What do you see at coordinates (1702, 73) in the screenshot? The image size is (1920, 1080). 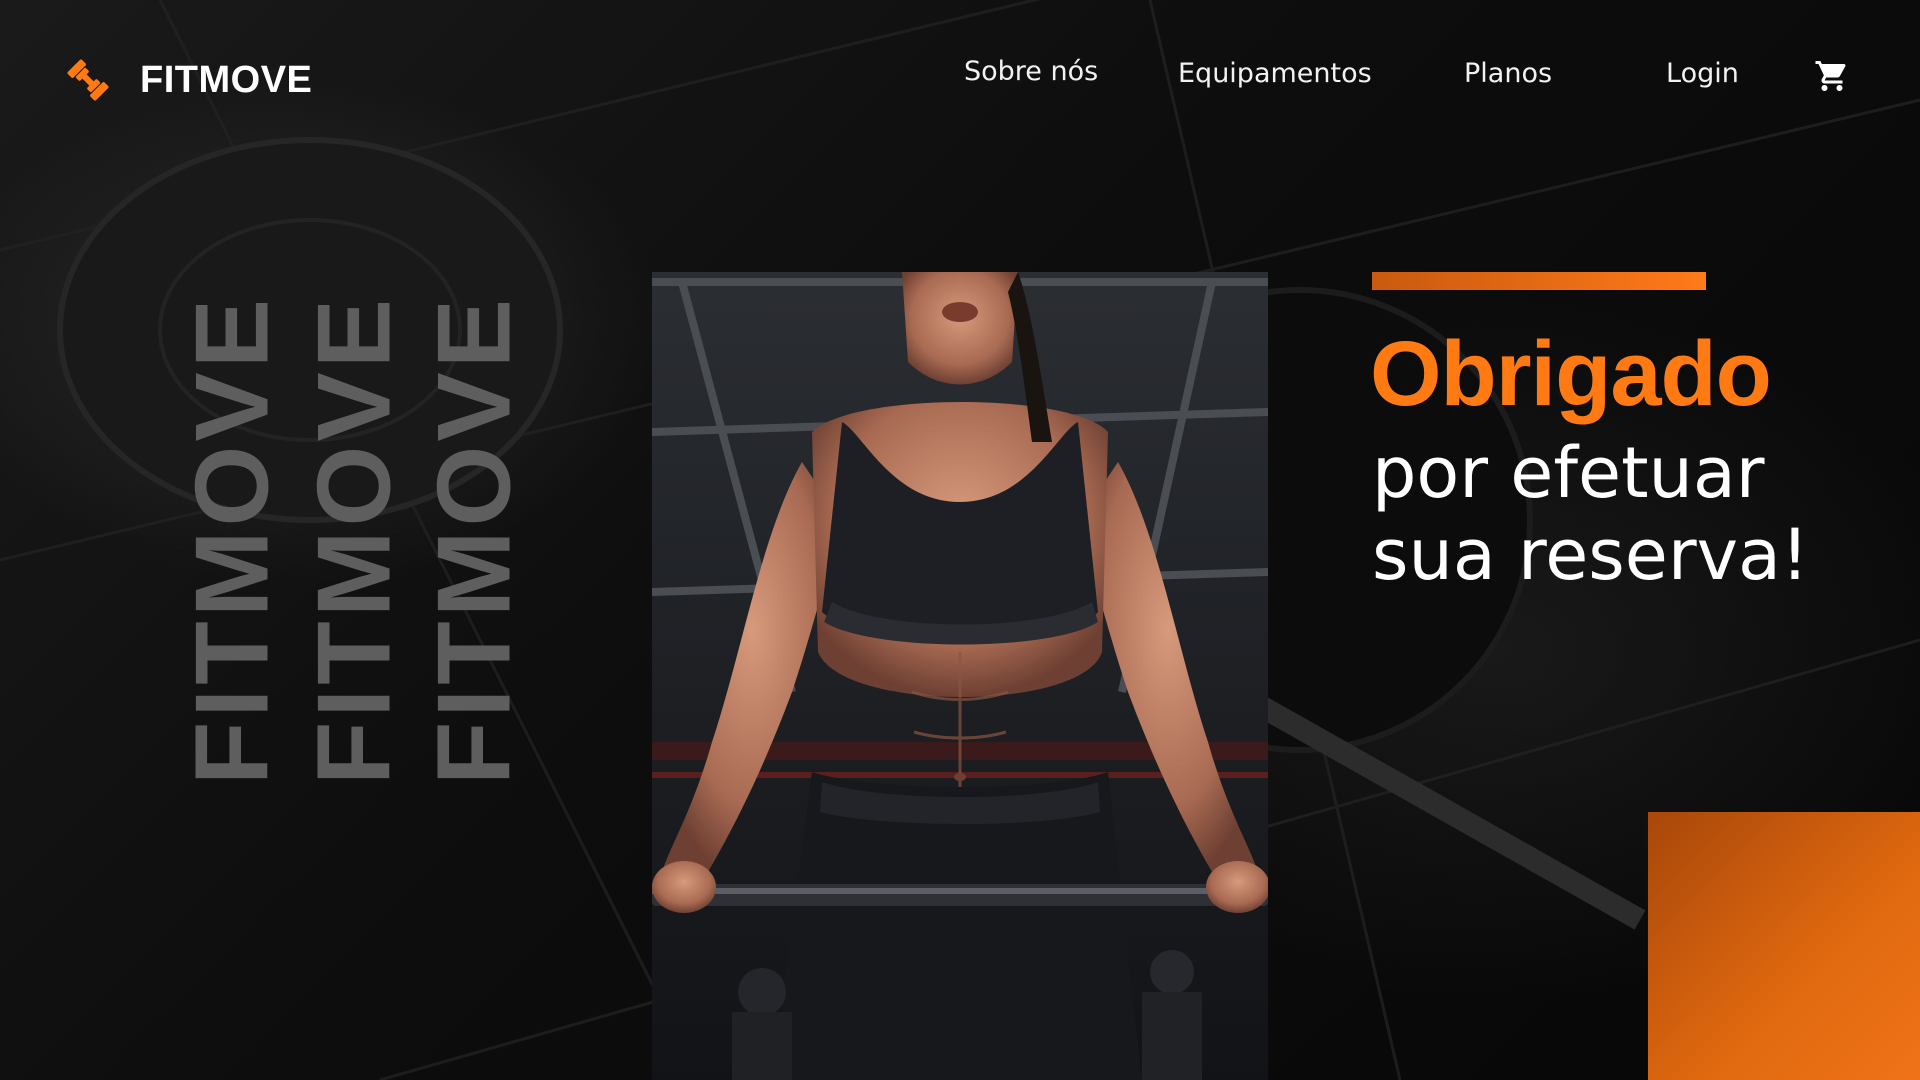 I see `nav-item-login: Login` at bounding box center [1702, 73].